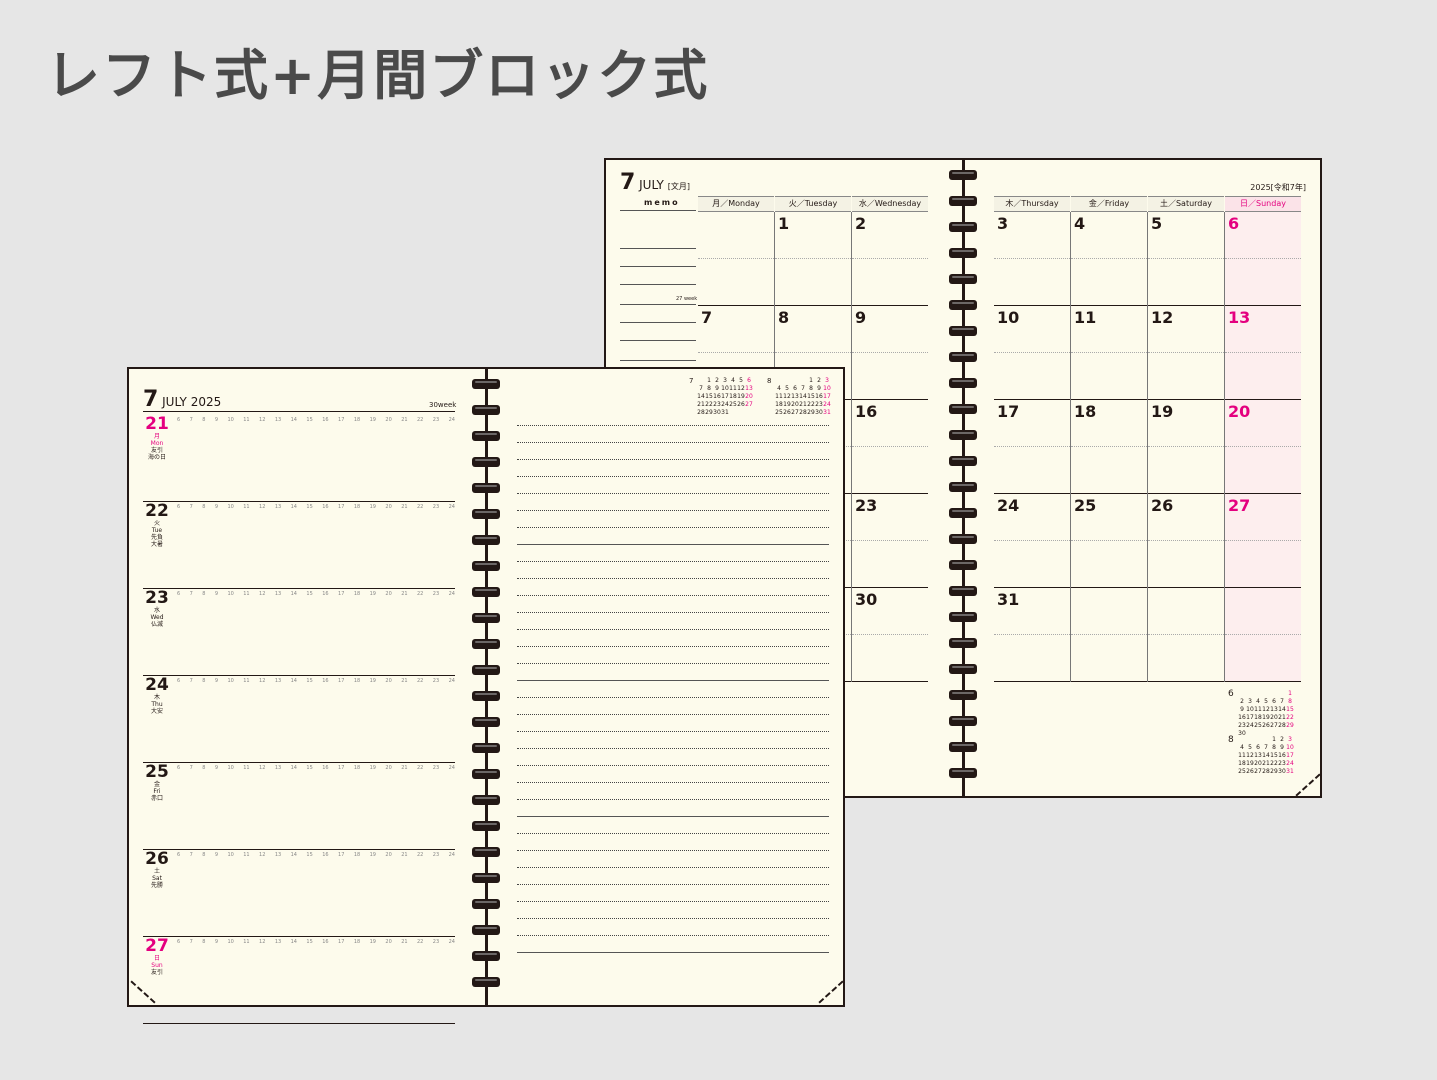 This screenshot has height=1080, width=1437. I want to click on day-cell: 26, so click(1186, 541).